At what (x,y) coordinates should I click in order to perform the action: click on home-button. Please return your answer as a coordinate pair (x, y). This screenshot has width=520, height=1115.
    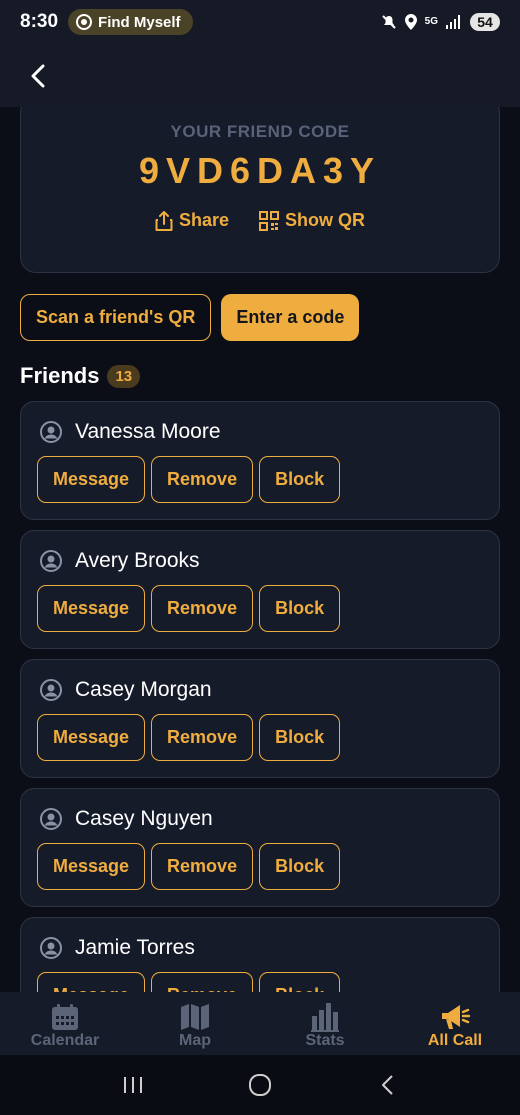
    Looking at the image, I should click on (260, 1085).